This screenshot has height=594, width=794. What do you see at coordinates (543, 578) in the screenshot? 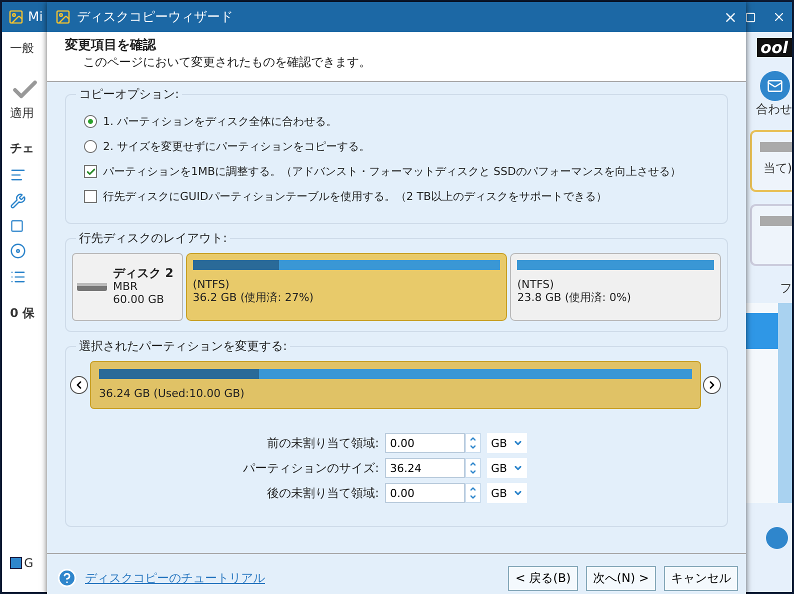
I see `dialog-button: < 戻る(B)` at bounding box center [543, 578].